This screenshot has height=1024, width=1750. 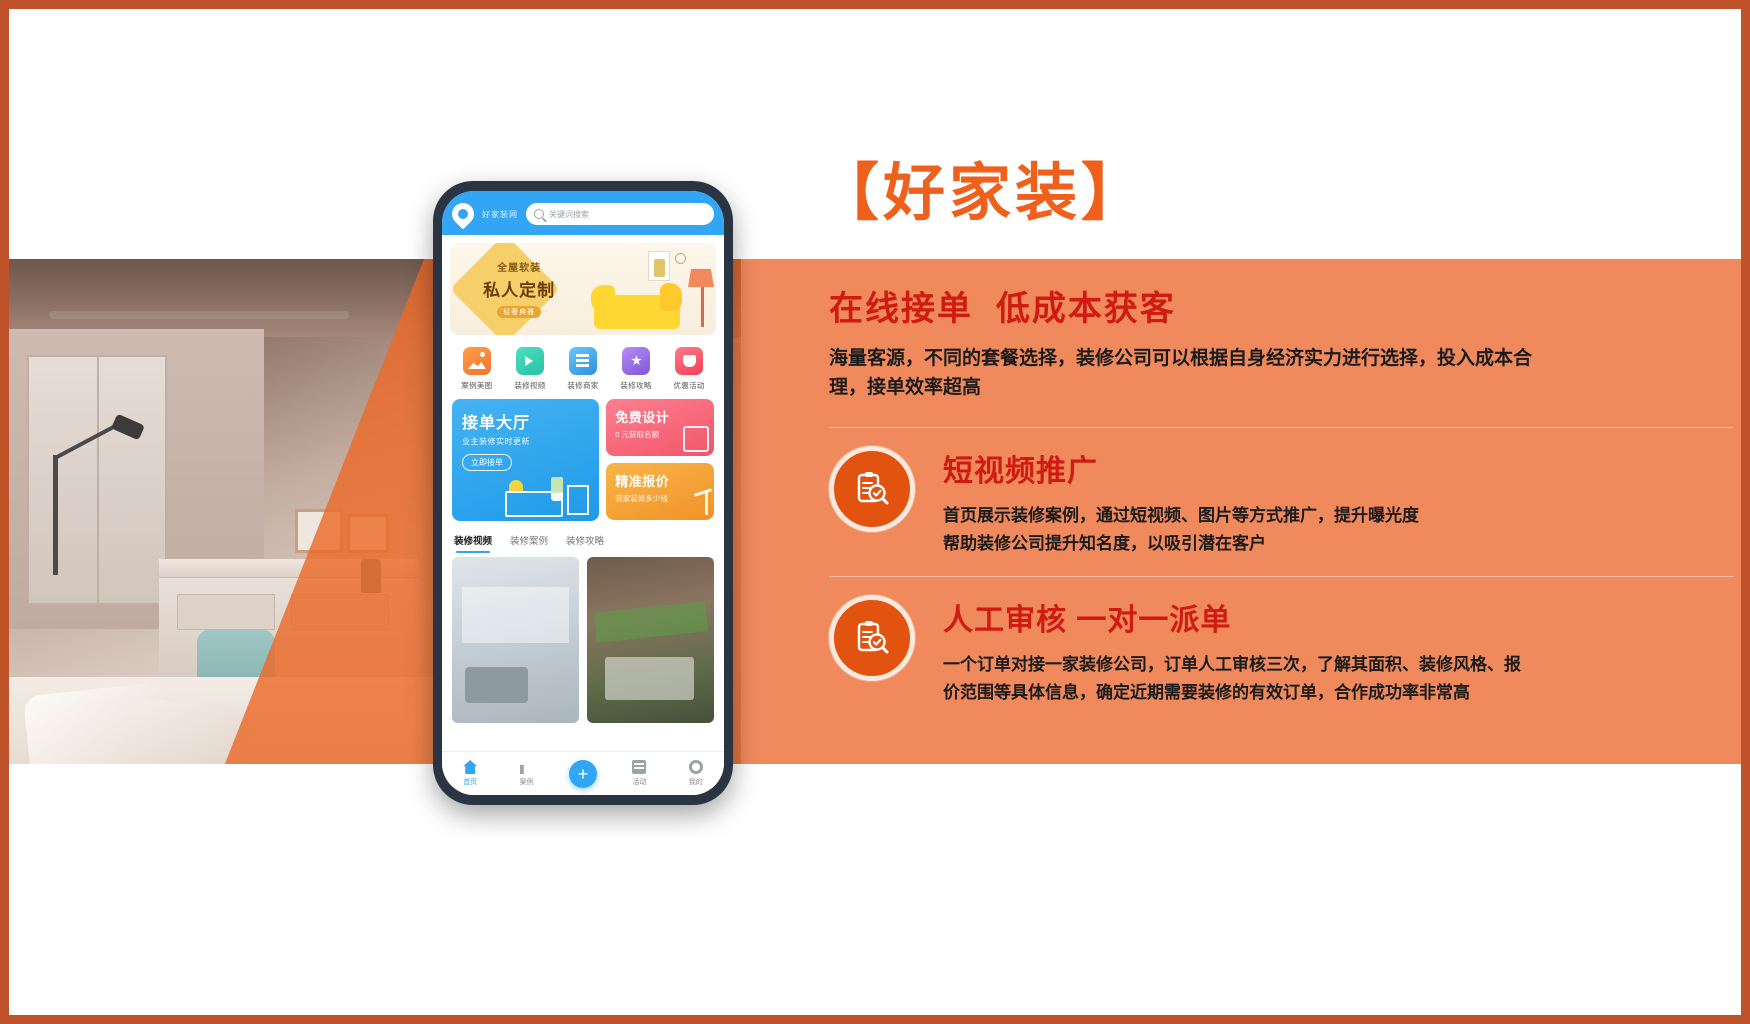 I want to click on nav-label: 我的, so click(x=695, y=782).